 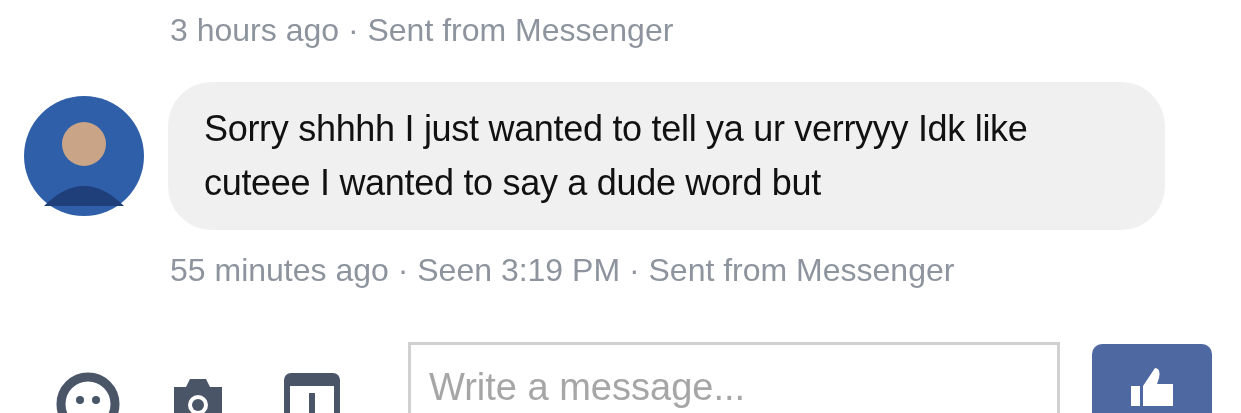 I want to click on message-meta: 55 minutes ago · Seen 3:19 PM · Sent from Messenger, so click(x=563, y=270).